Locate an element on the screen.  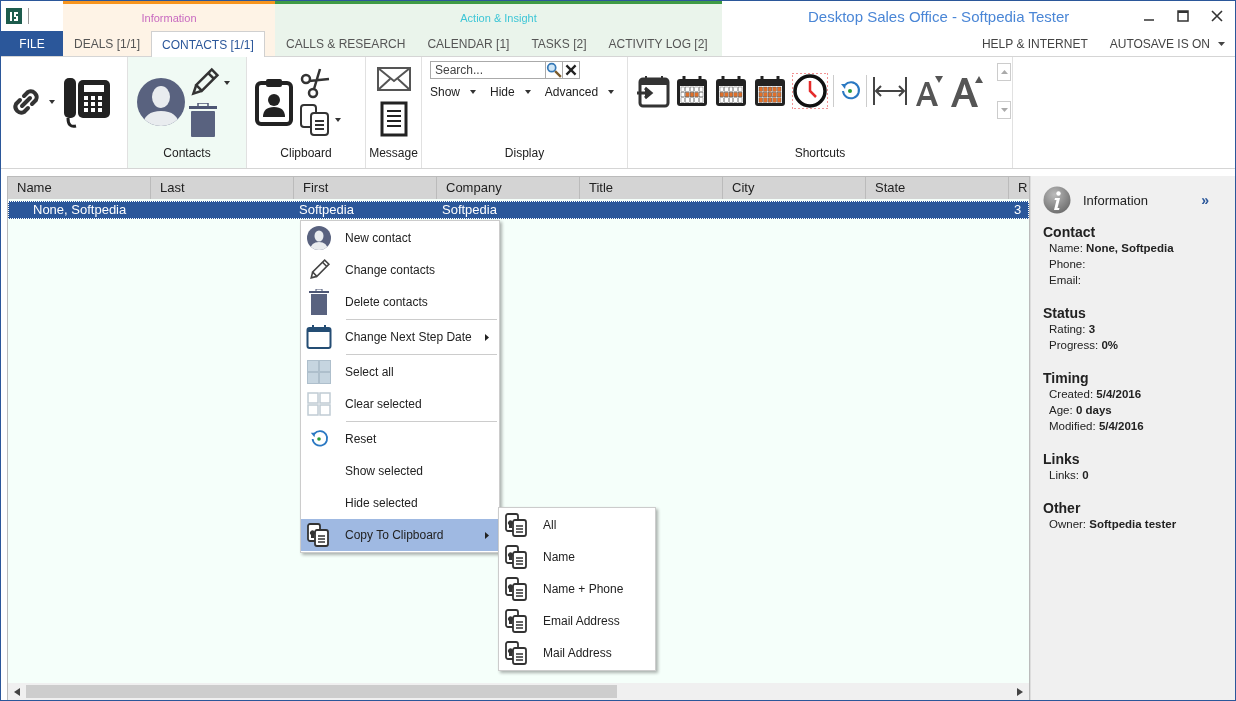
horizontal-scrollbar is located at coordinates (518, 691).